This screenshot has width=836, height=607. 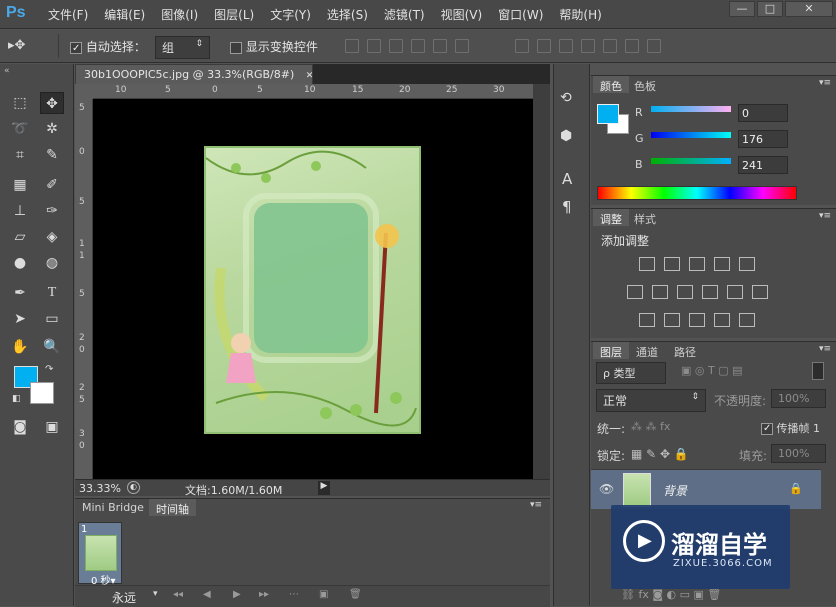 What do you see at coordinates (647, 350) in the screenshot?
I see `tab-channels: 通道` at bounding box center [647, 350].